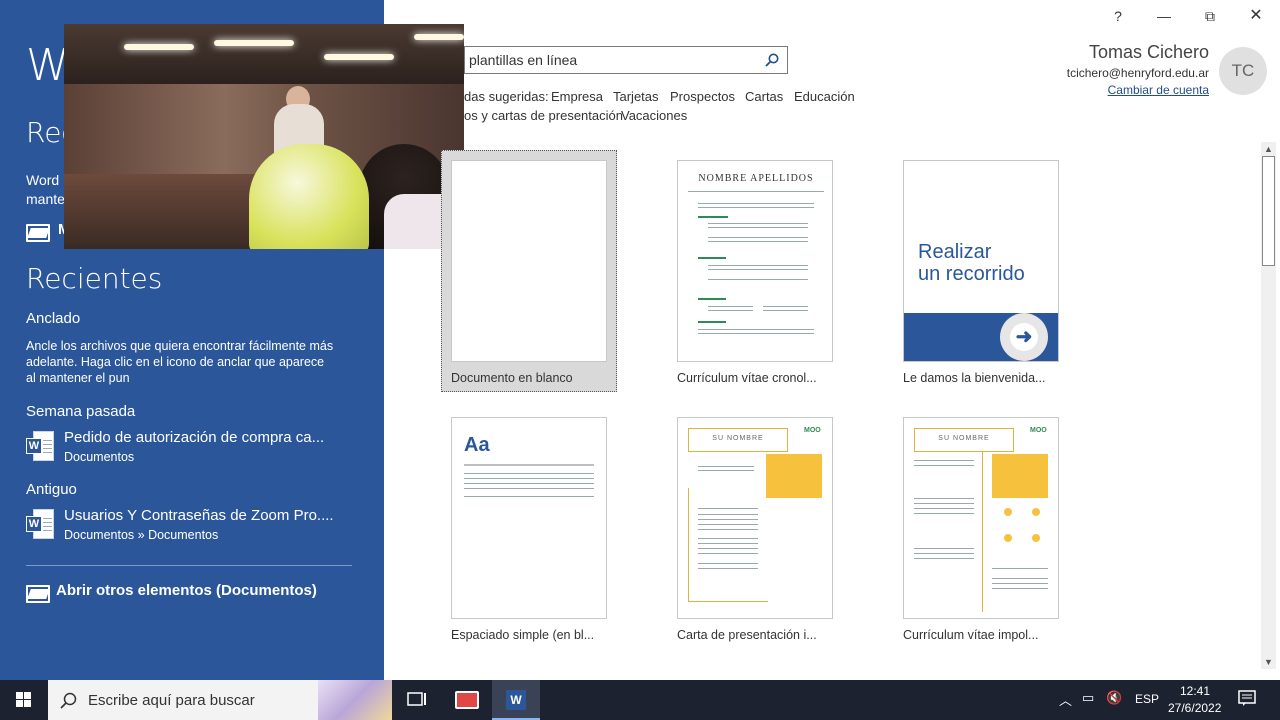  What do you see at coordinates (1065, 699) in the screenshot?
I see `chevron-up-icon: ︿` at bounding box center [1065, 699].